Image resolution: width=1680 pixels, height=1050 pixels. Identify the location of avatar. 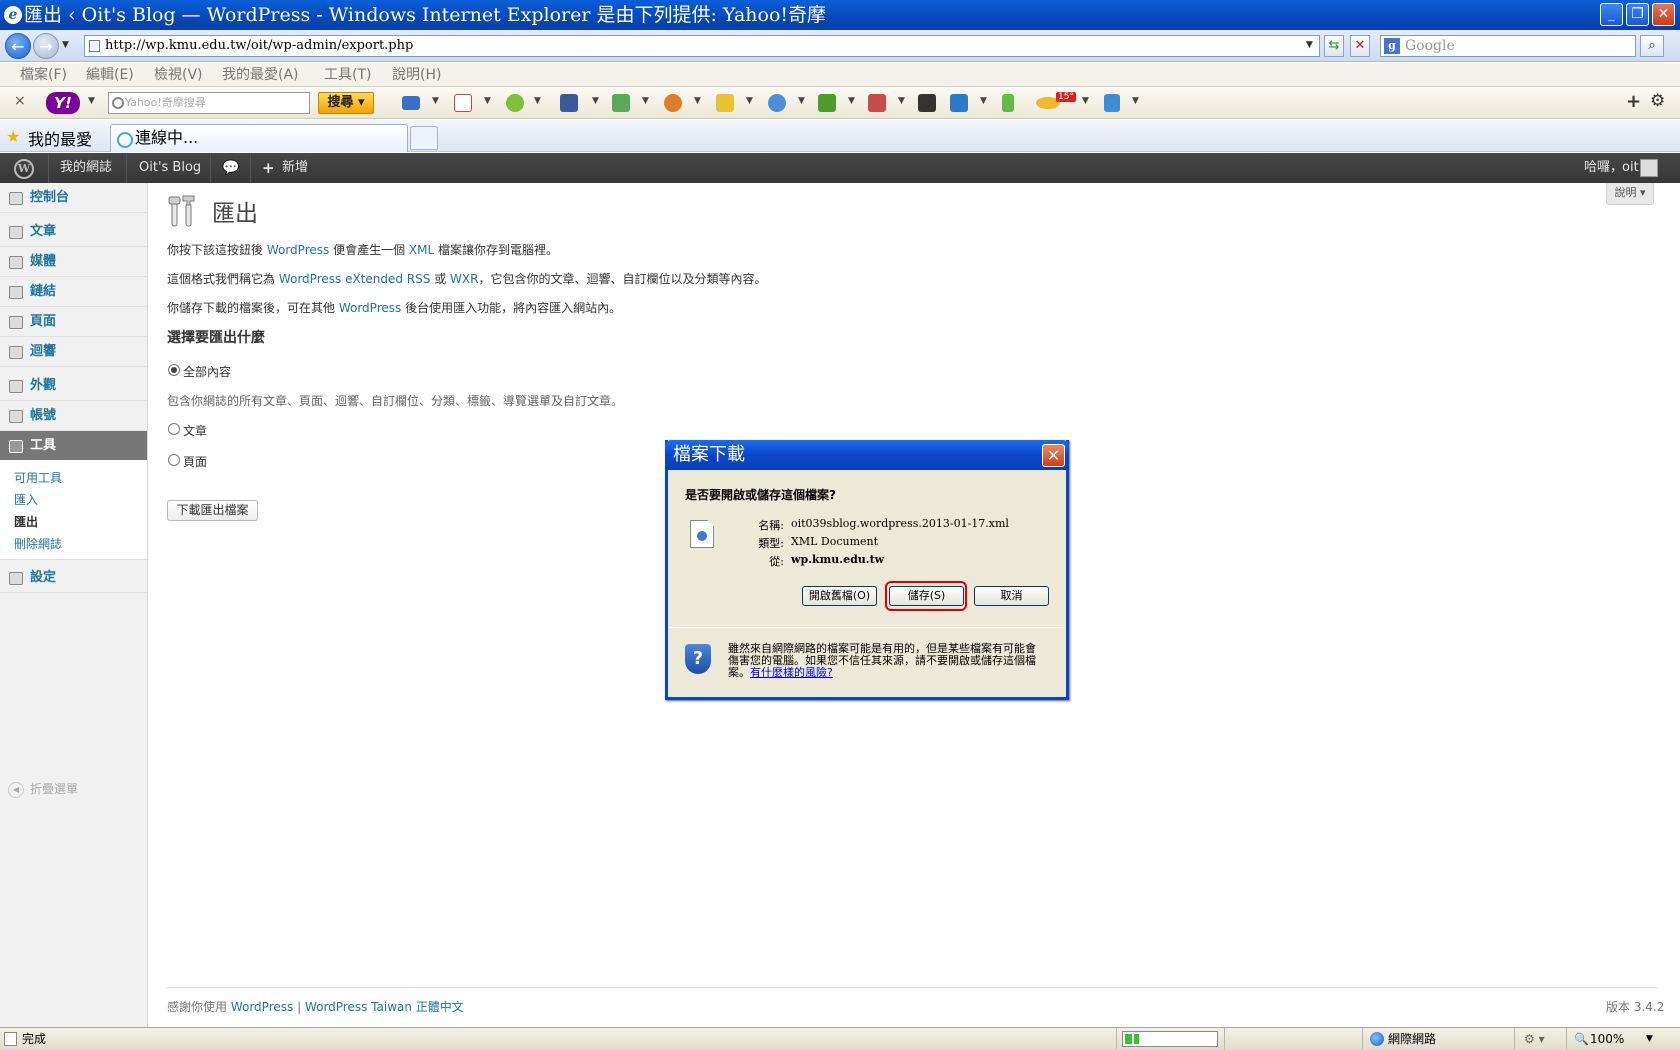
(1649, 168).